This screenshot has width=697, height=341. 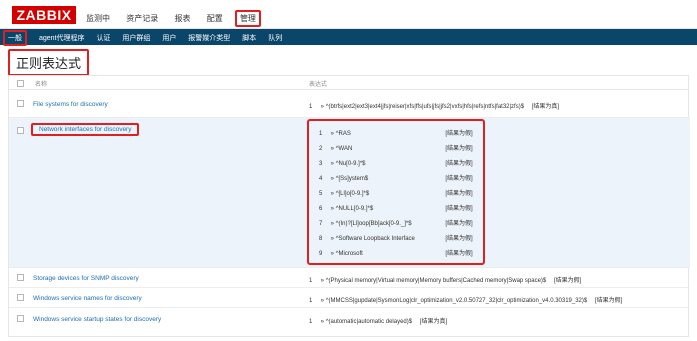 I want to click on regex-name-link: Windows service names for discovery, so click(x=87, y=298).